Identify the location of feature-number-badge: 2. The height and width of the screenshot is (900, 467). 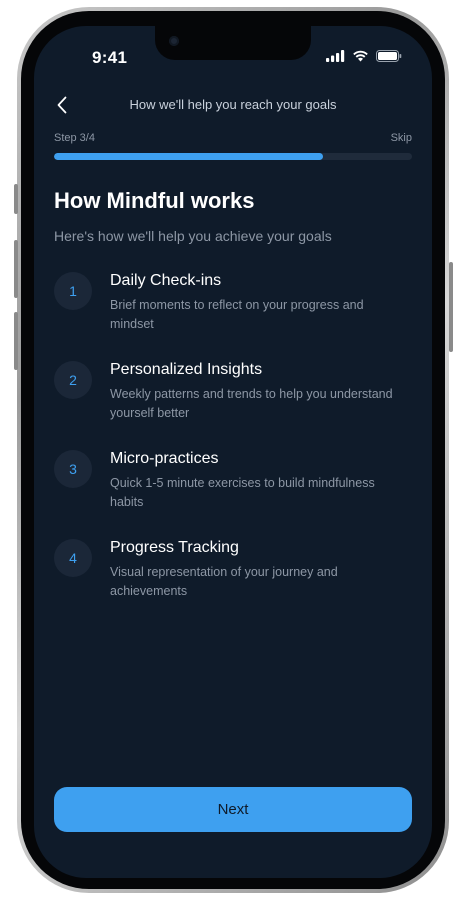
(73, 380).